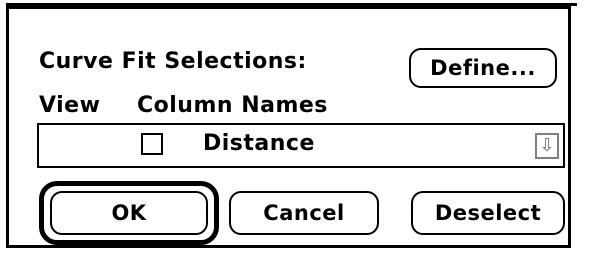 The image size is (589, 260). Describe the element at coordinates (173, 61) in the screenshot. I see `dialog-title: Curve Fit Selections:` at that location.